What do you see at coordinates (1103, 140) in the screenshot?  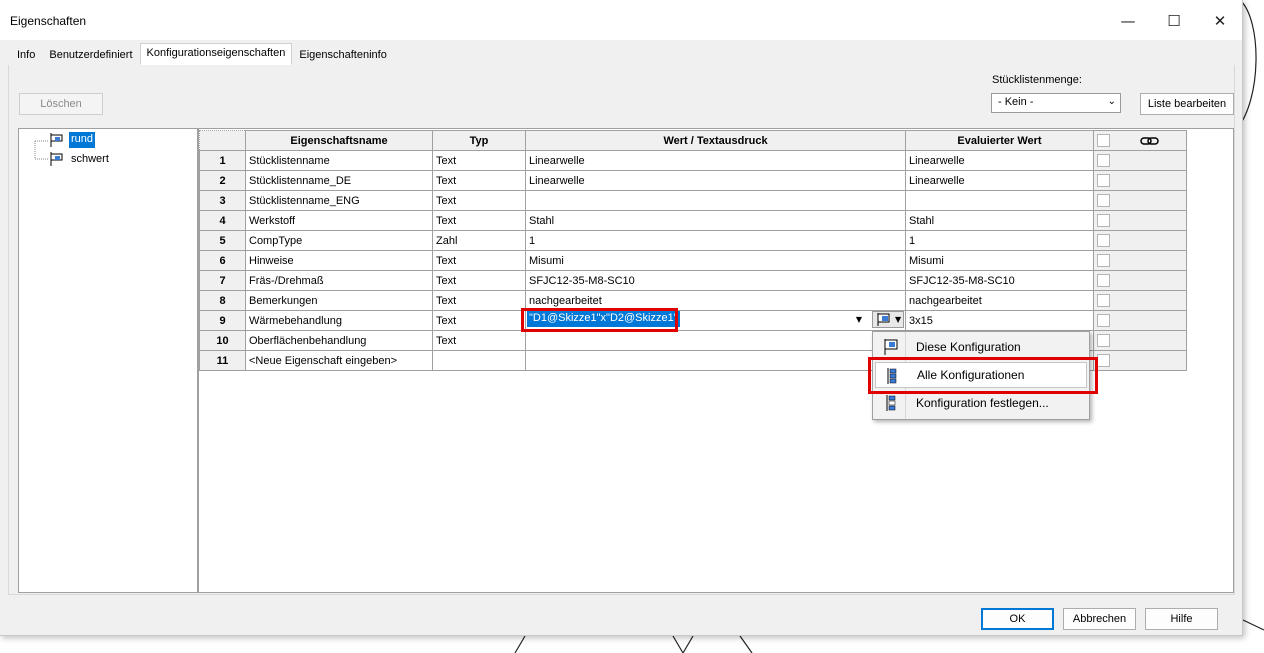 I see `select-all-checkbox` at bounding box center [1103, 140].